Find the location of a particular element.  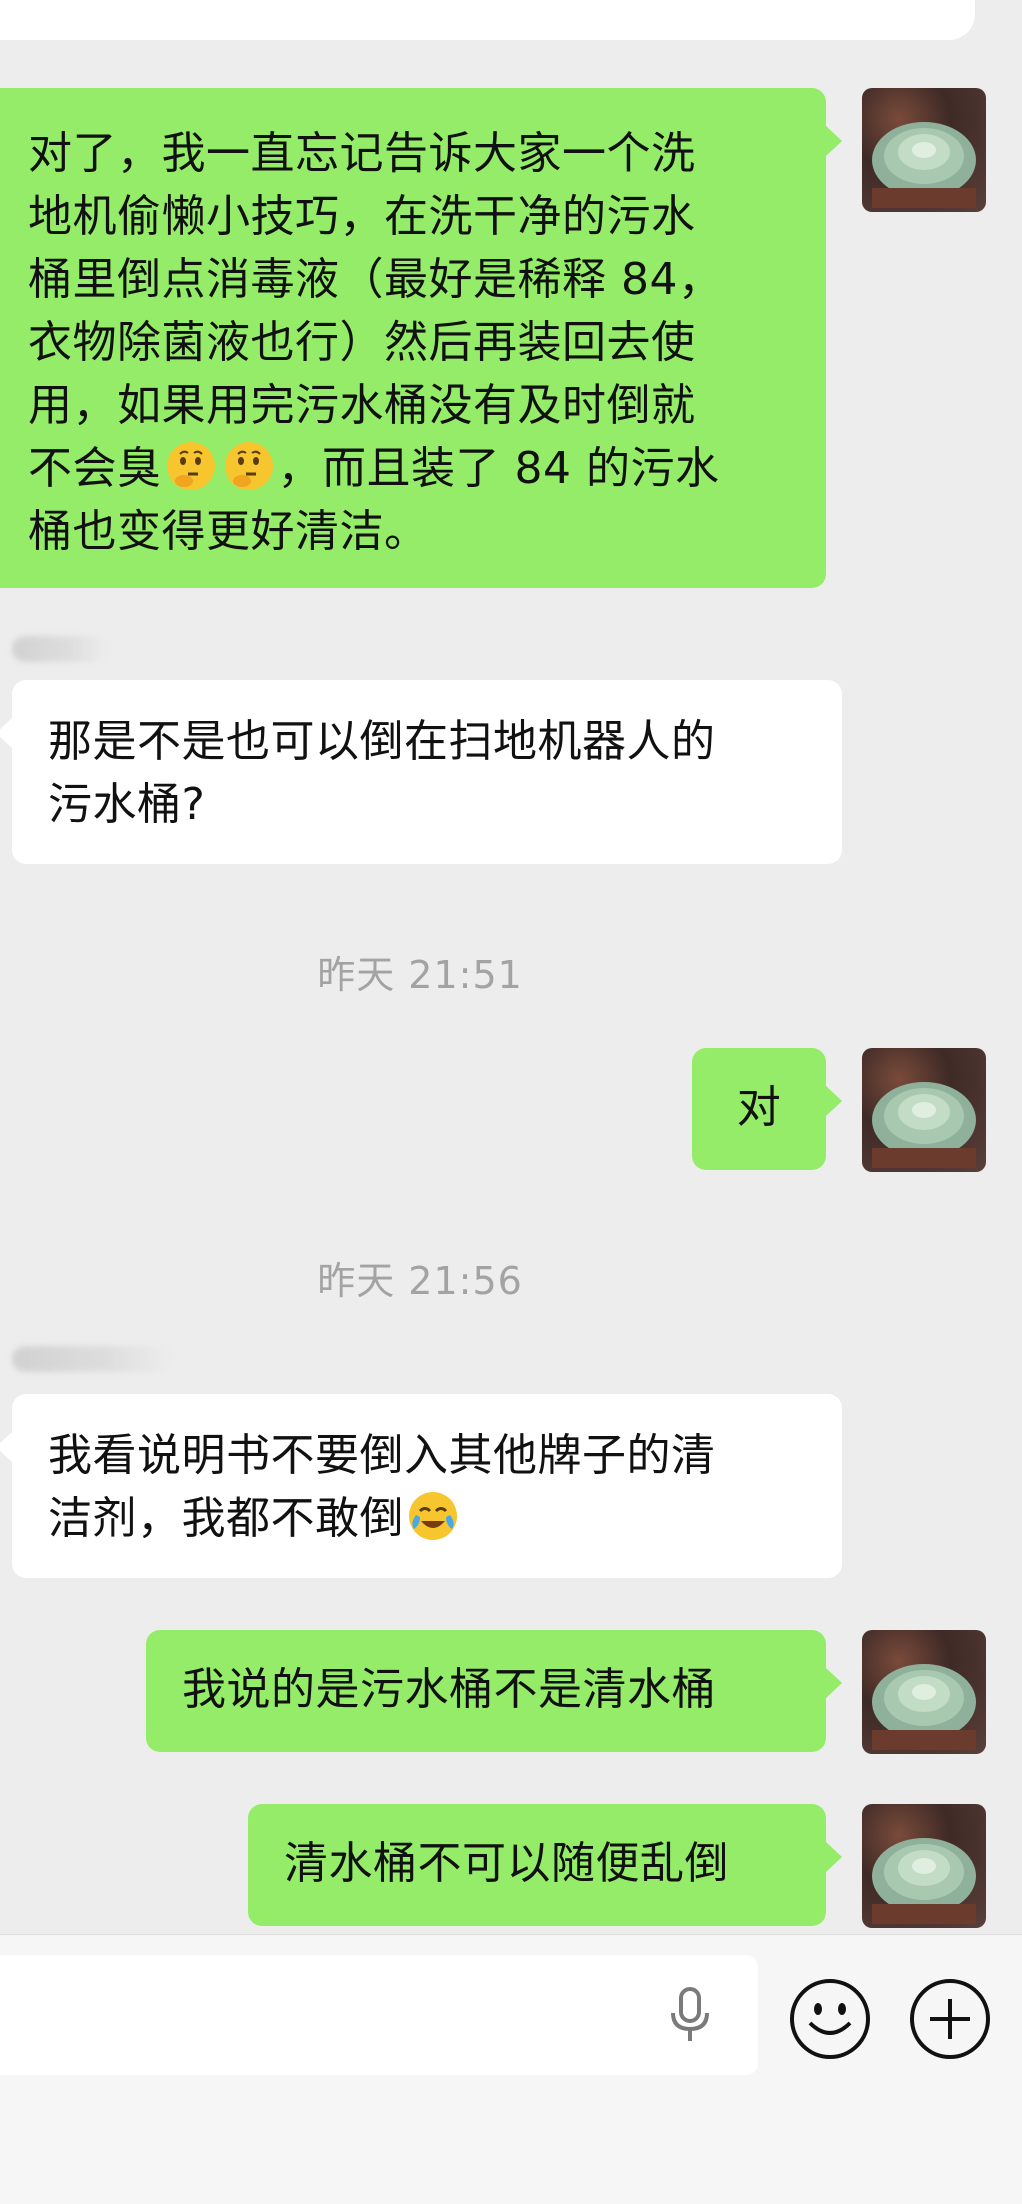

message-line: 洁剂，我都不敢倒 is located at coordinates (435, 1518).